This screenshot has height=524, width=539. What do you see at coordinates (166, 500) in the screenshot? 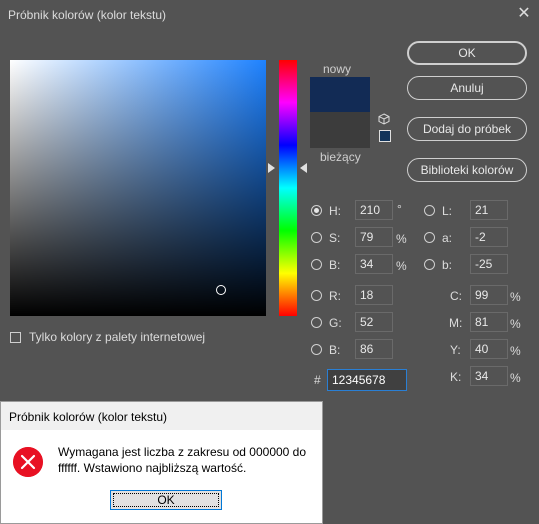
I see `error-ok-button: OK` at bounding box center [166, 500].